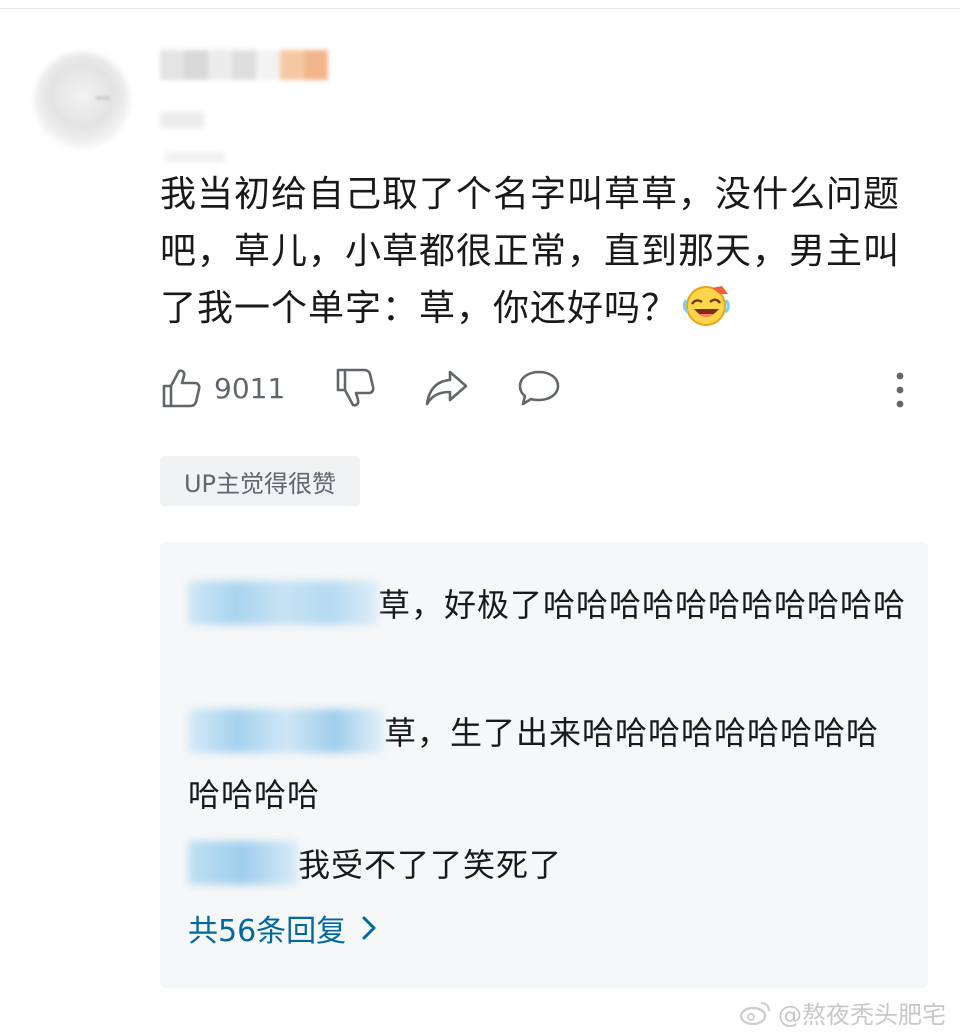 This screenshot has width=960, height=1036. I want to click on weibo-watermark: @熬夜秃头肥宅, so click(842, 1012).